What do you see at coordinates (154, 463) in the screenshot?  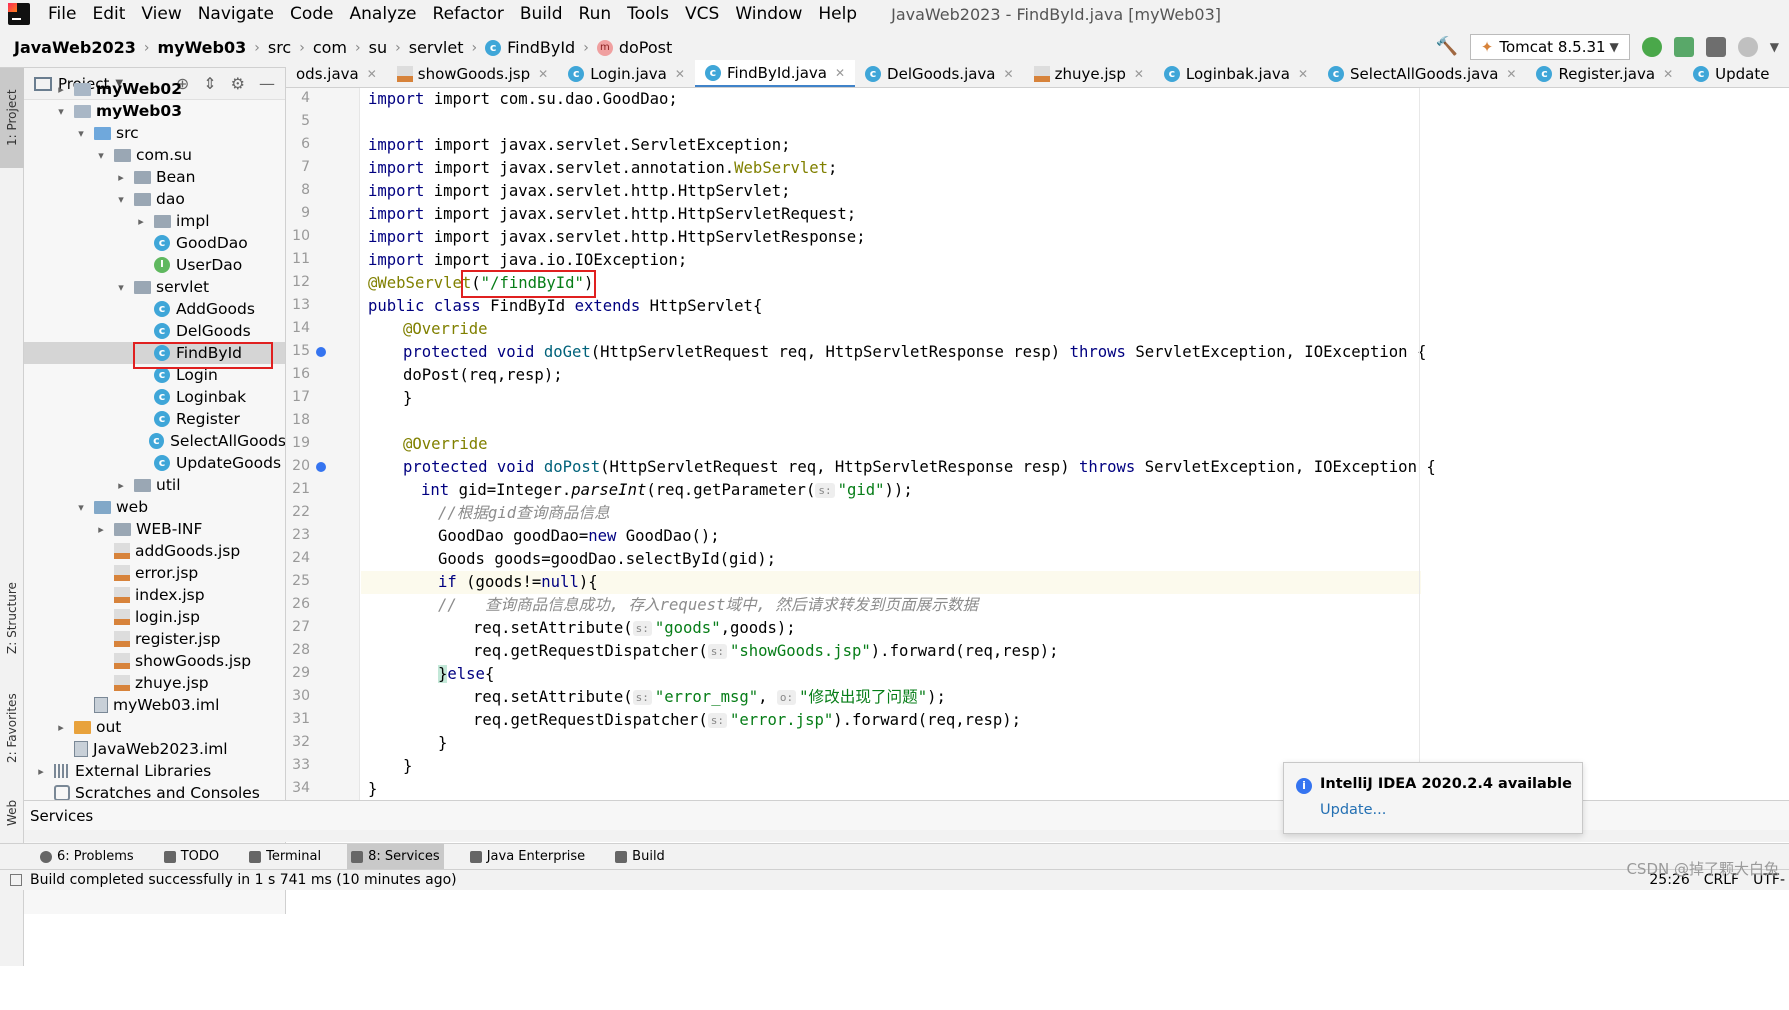 I see `tree-item: c UpdateGoods` at bounding box center [154, 463].